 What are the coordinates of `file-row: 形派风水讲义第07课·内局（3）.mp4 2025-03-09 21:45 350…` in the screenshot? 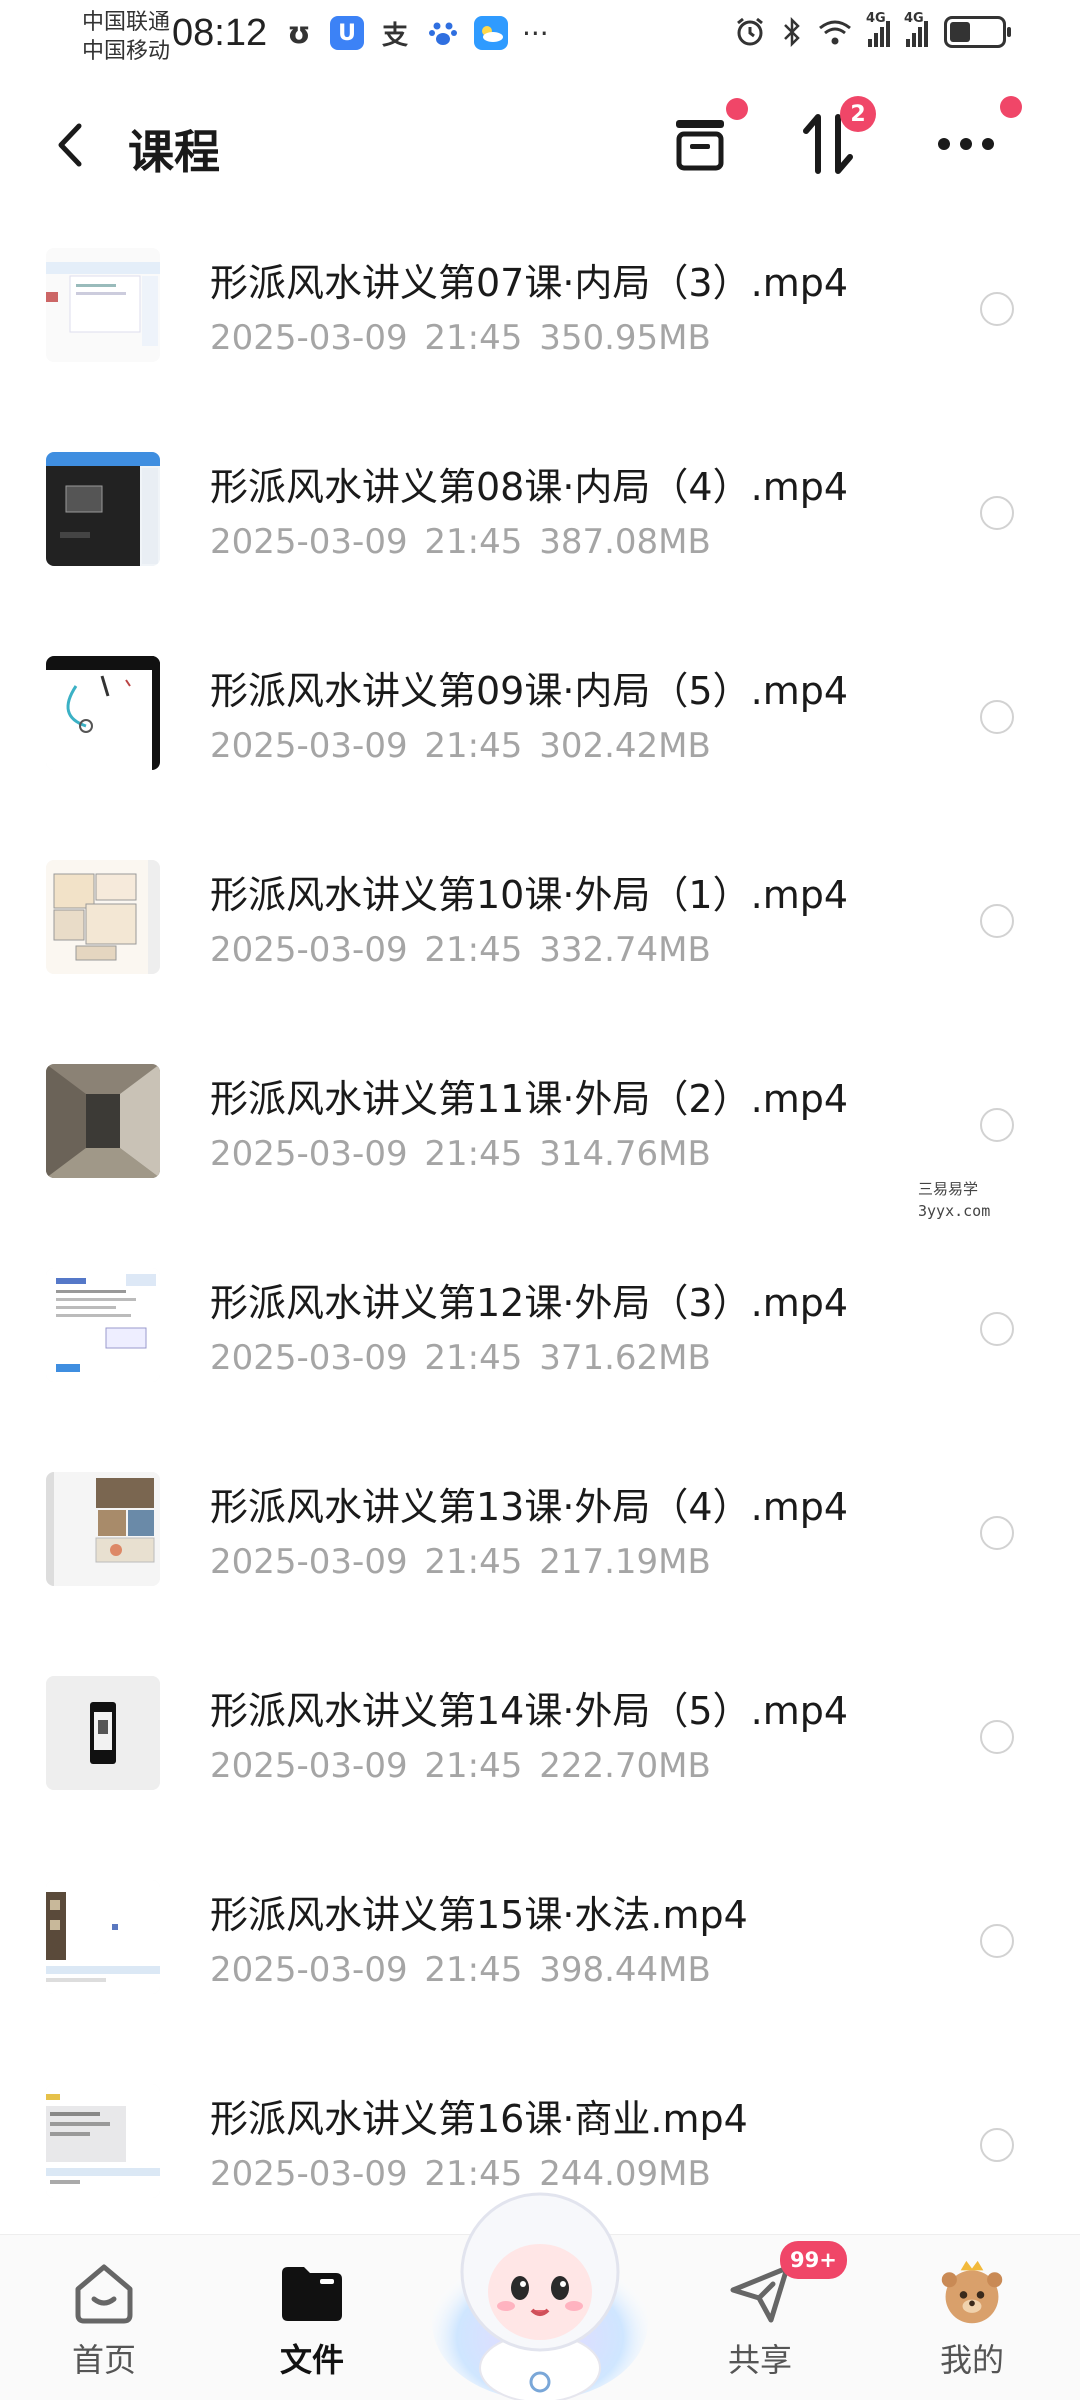 It's located at (540, 336).